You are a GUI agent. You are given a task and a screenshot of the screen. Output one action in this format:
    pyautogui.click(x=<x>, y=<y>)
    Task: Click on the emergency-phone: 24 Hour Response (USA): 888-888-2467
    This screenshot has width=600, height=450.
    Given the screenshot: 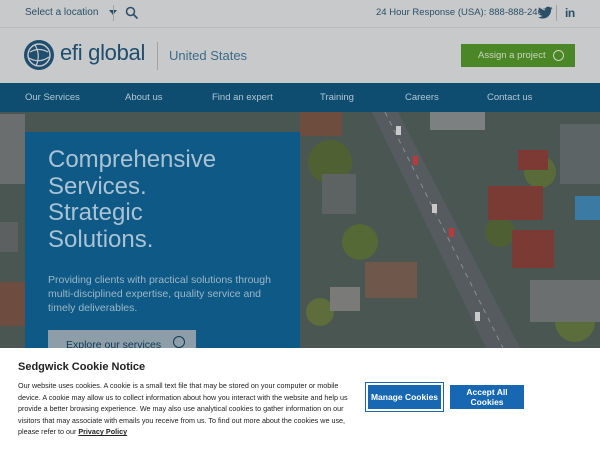 What is the action you would take?
    pyautogui.click(x=462, y=12)
    